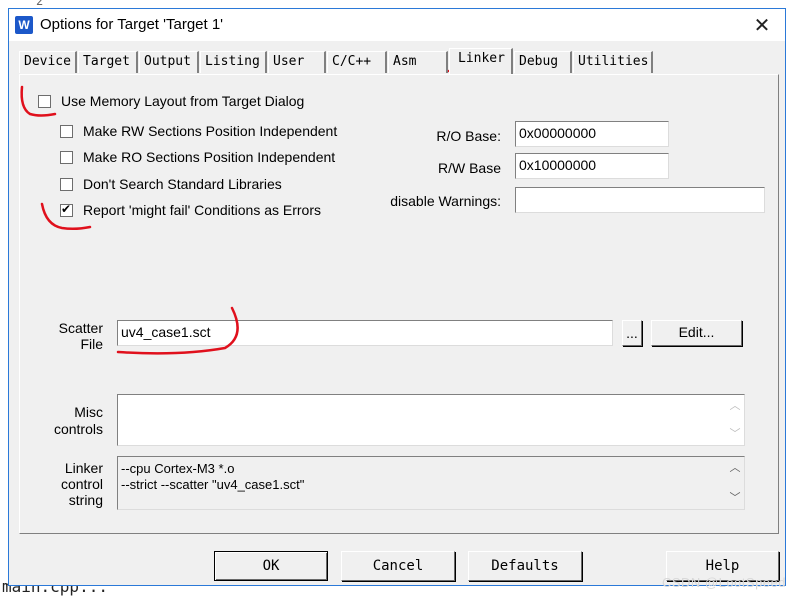 The height and width of the screenshot is (596, 792). What do you see at coordinates (735, 420) in the screenshot?
I see `misc-controls-scrollbar: ︿ ﹀` at bounding box center [735, 420].